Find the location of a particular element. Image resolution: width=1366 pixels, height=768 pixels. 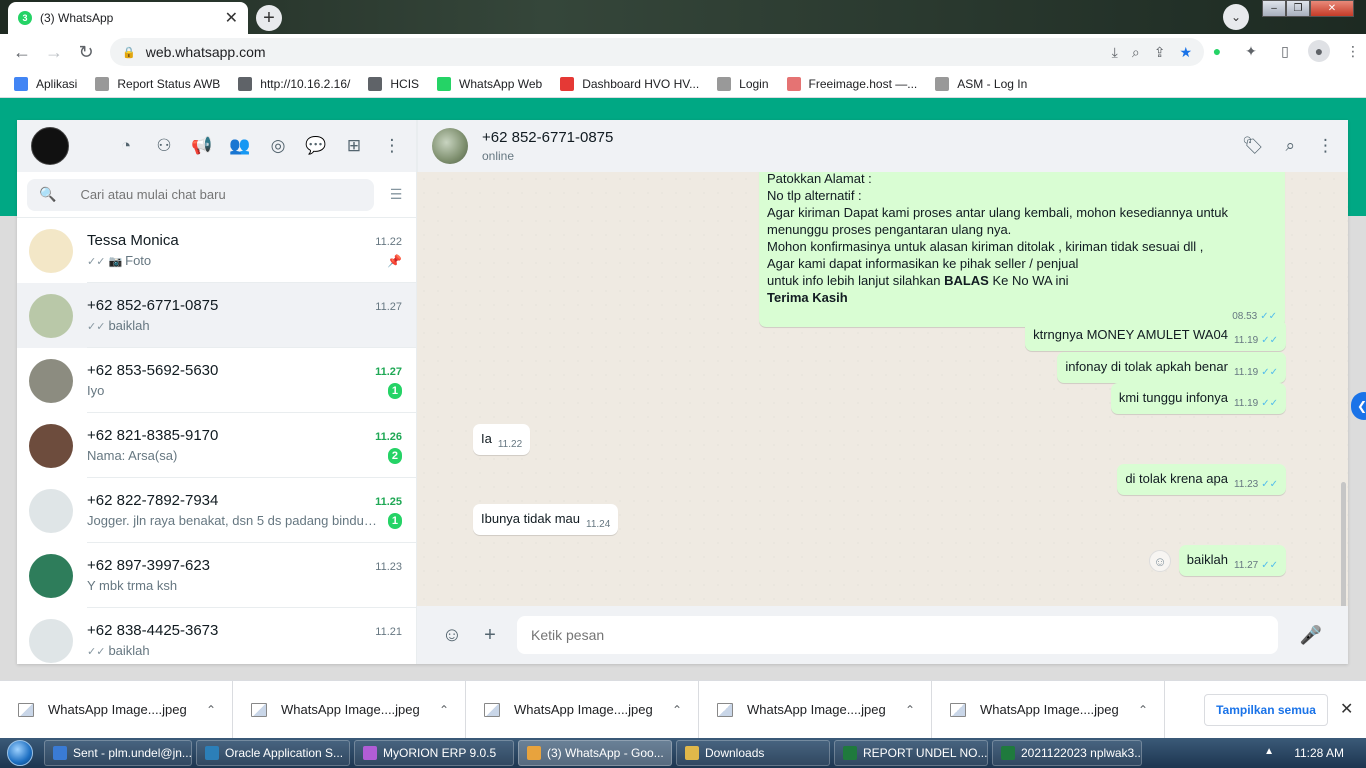

conversation-menu-icon: ⋮ is located at coordinates (1325, 146).